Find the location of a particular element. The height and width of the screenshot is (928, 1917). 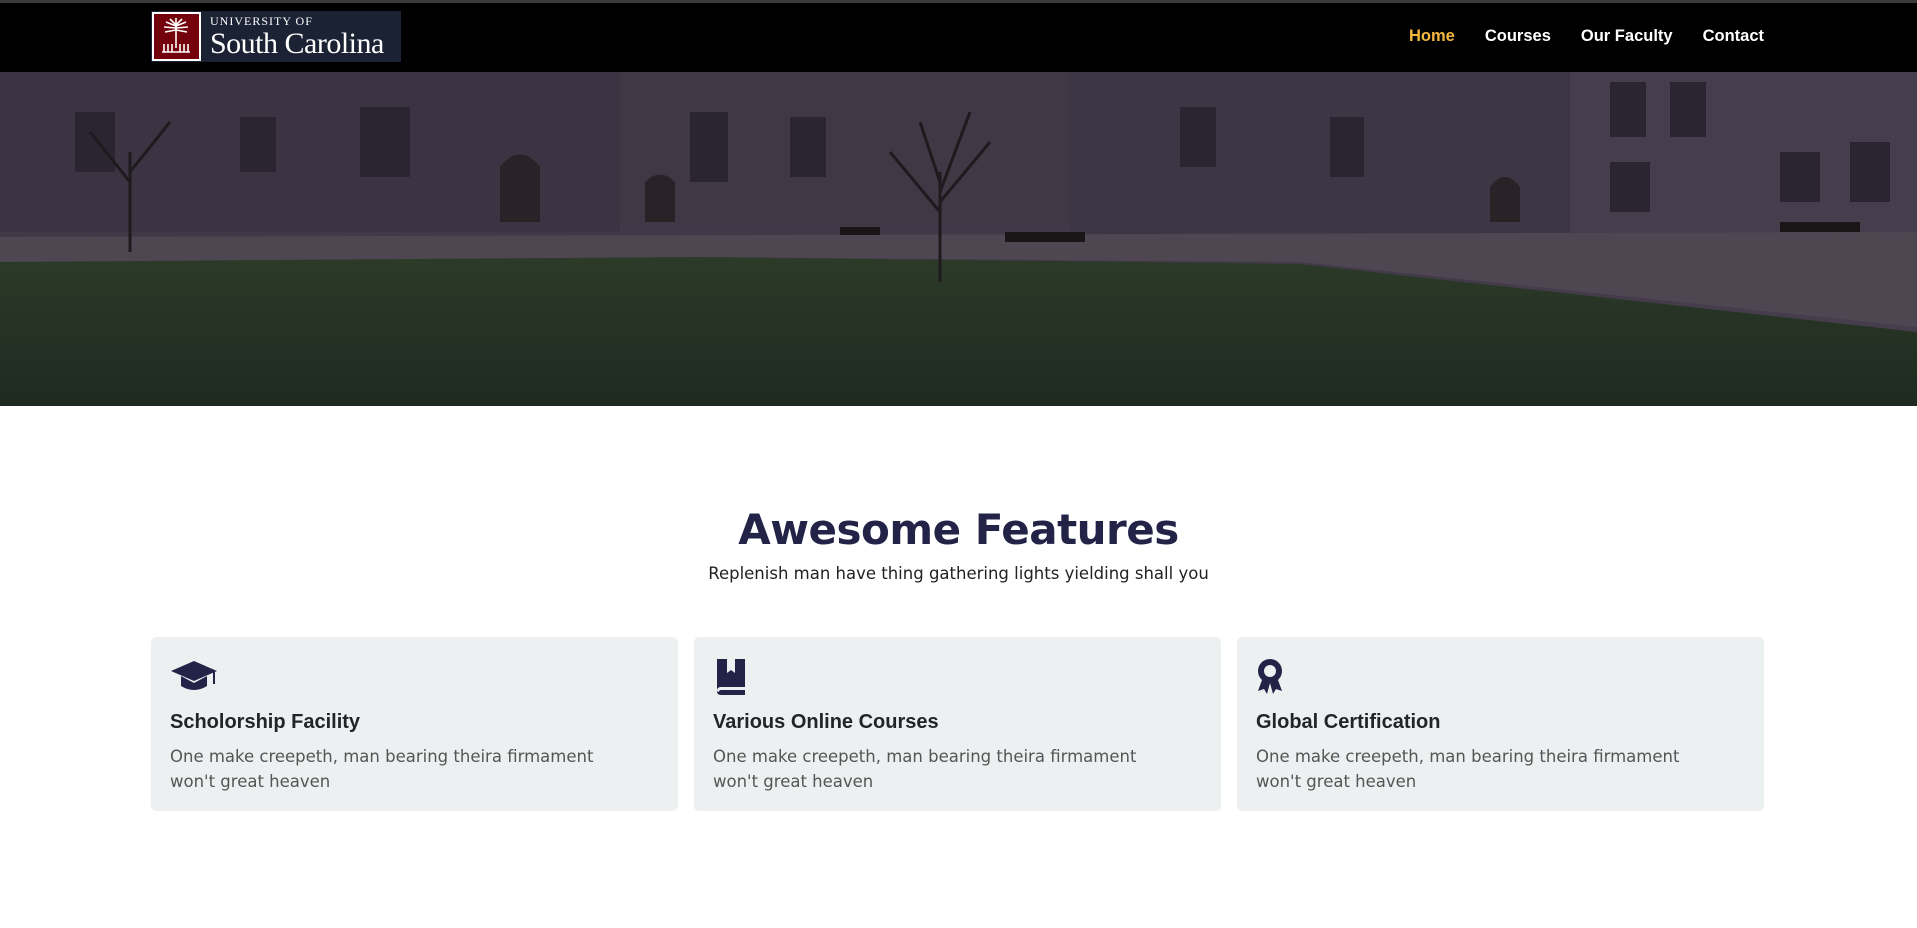

nav-our-faculty: Our Faculty is located at coordinates (1627, 36).